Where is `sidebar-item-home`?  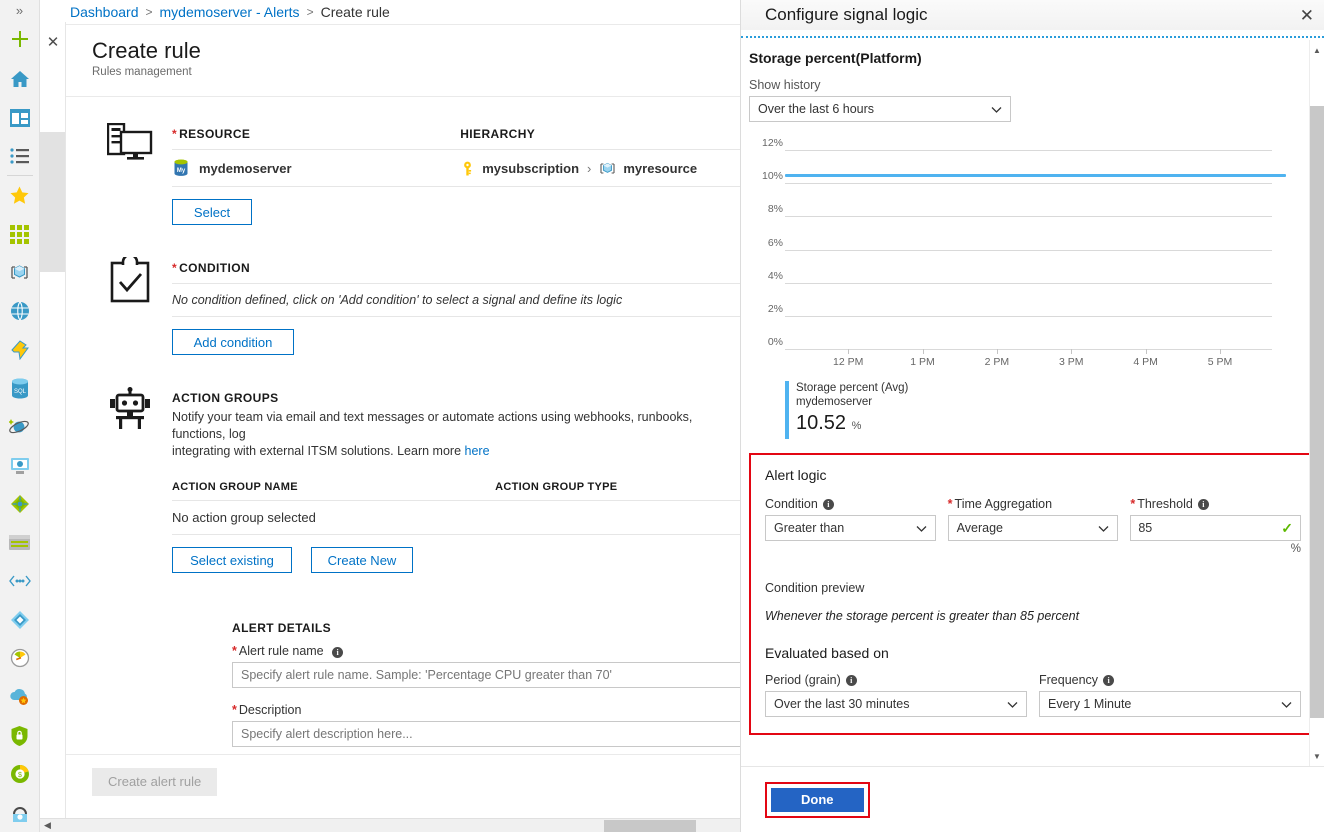
sidebar-item-home is located at coordinates (20, 79).